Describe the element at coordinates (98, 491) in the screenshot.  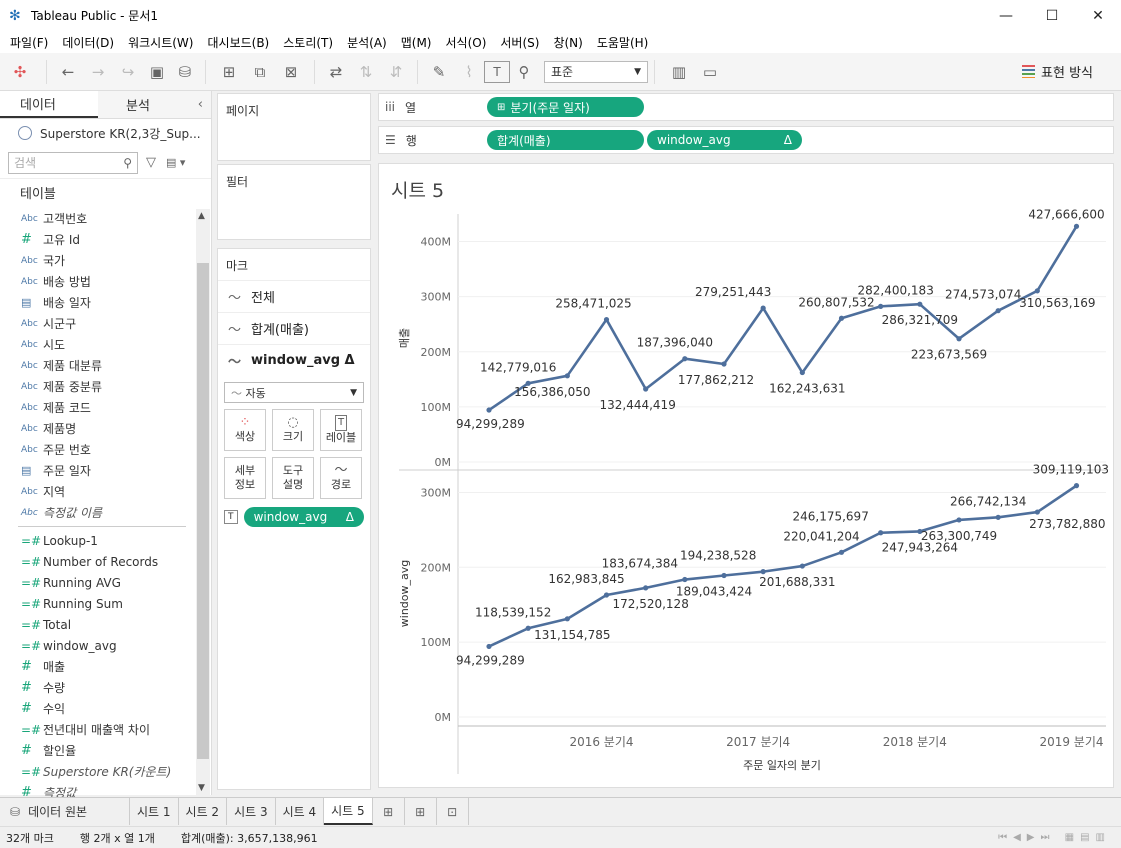
I see `field-item: Abc 지역` at that location.